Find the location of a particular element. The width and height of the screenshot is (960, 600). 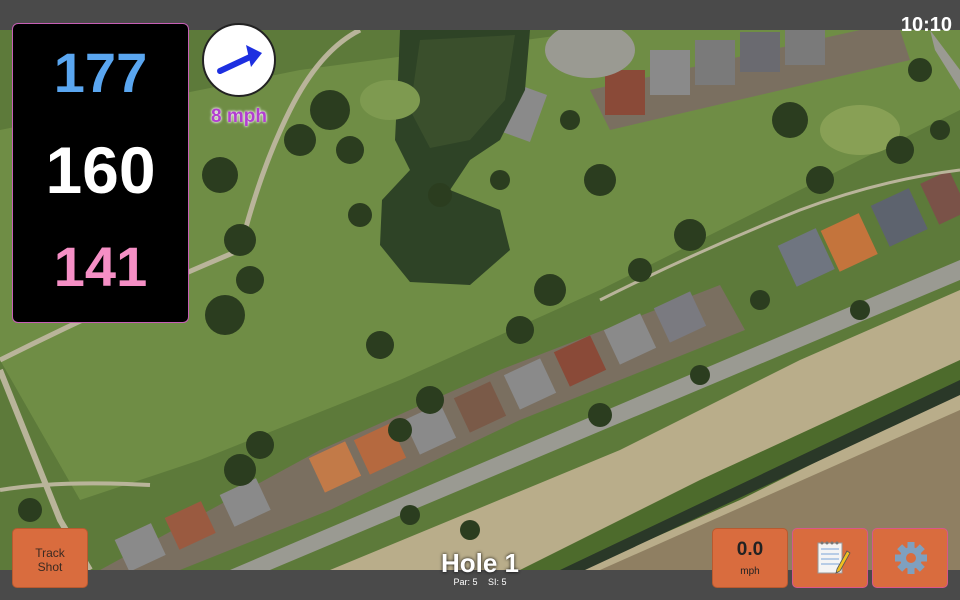

settings-button is located at coordinates (910, 558).